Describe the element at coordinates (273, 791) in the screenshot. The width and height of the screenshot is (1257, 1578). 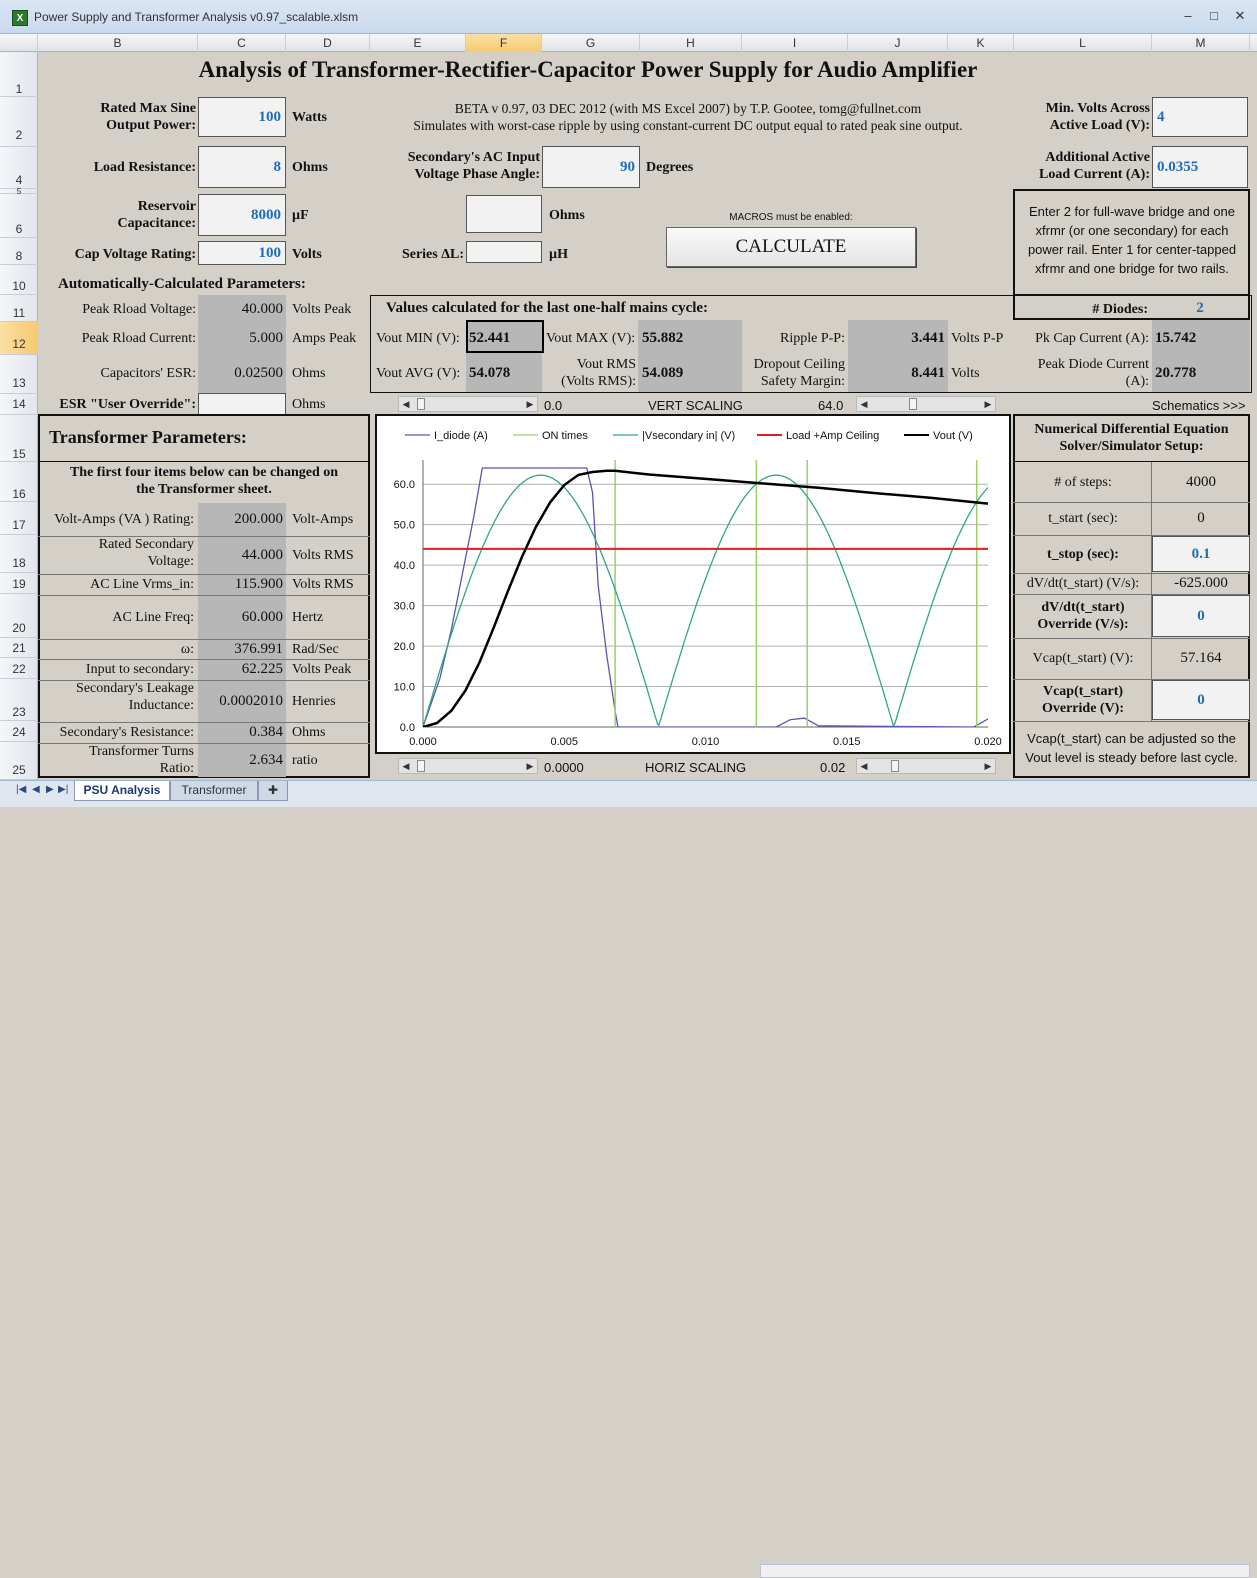
I see `insert-sheet-icon: ✚` at that location.